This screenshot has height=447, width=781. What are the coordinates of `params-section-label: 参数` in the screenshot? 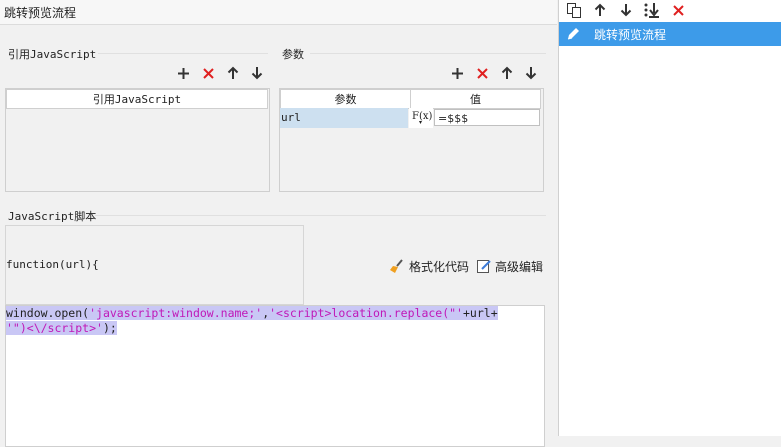 It's located at (293, 54).